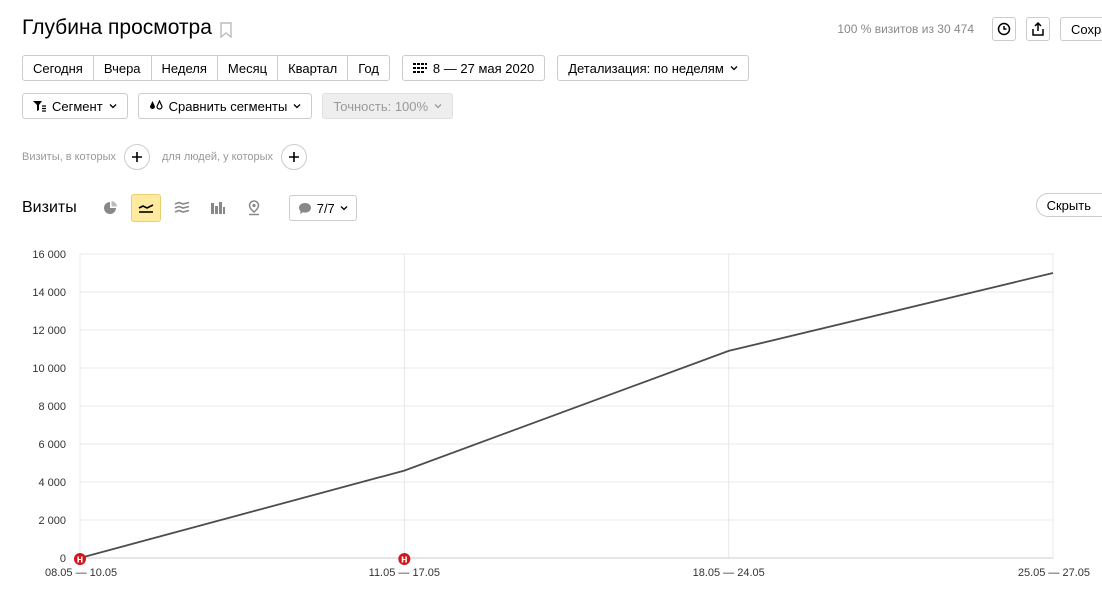  I want to click on bar-view-button, so click(218, 208).